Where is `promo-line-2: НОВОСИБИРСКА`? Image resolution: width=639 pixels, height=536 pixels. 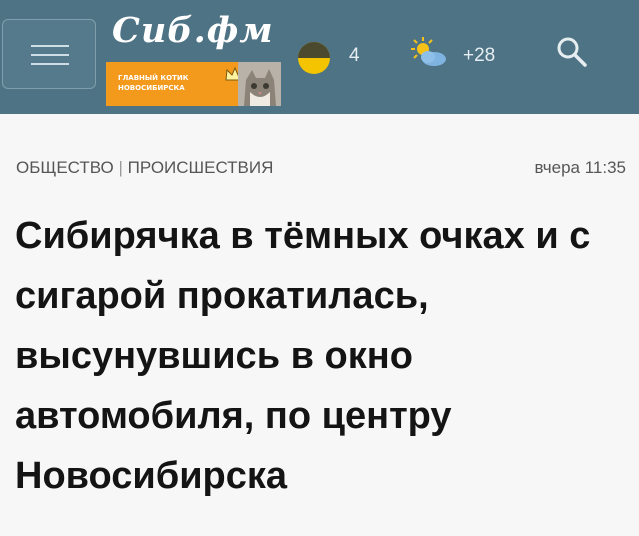 promo-line-2: НОВОСИБИРСКА is located at coordinates (151, 88).